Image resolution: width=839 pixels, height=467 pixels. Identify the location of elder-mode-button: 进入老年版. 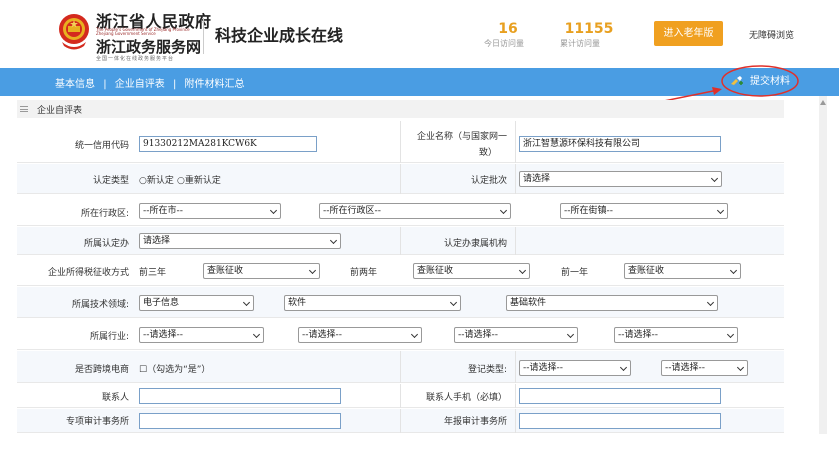
(688, 33).